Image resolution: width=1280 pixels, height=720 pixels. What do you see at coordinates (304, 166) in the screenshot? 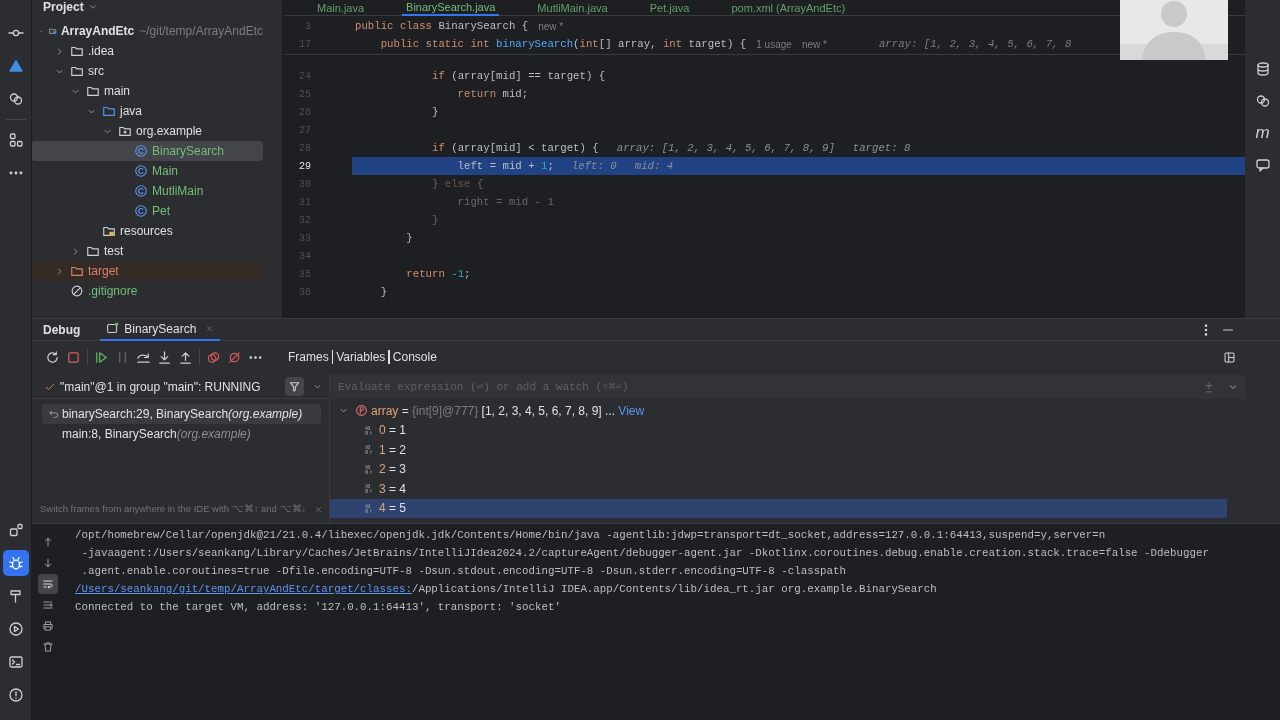
I see `line-number: 29` at bounding box center [304, 166].